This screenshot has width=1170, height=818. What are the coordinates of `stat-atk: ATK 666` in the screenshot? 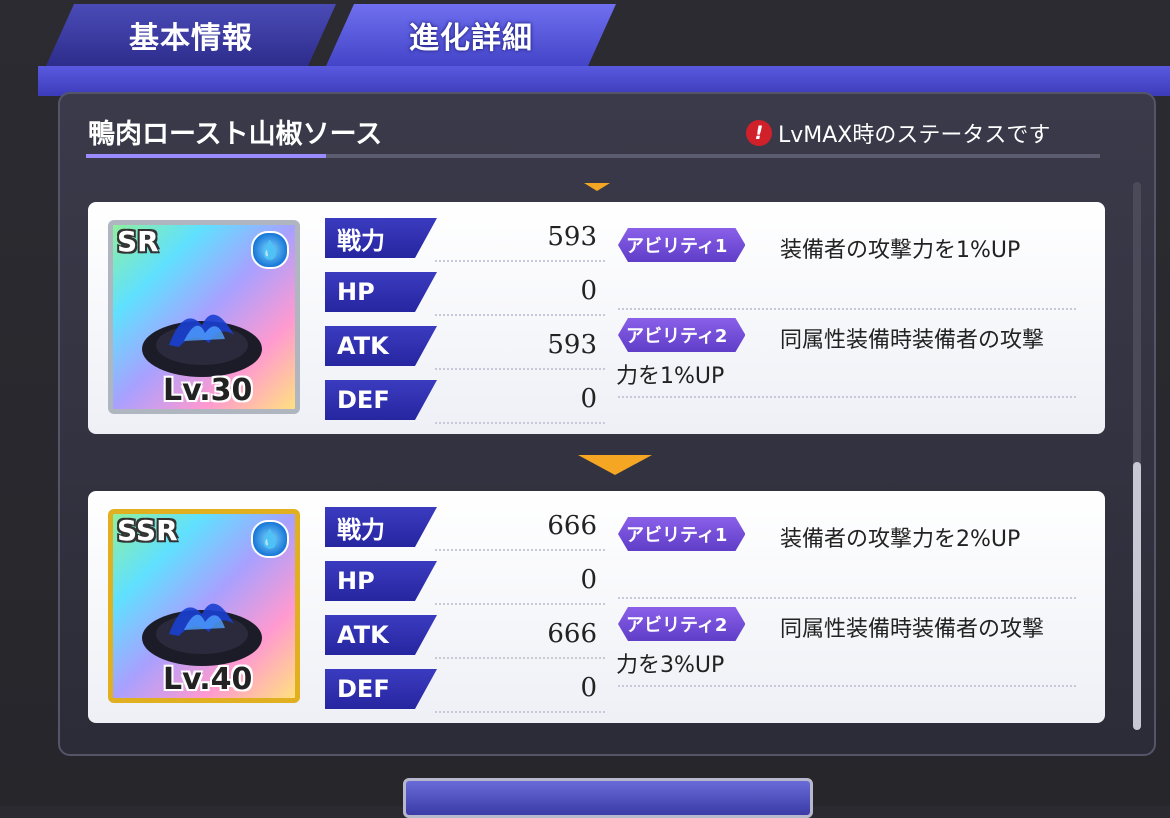 It's located at (465, 637).